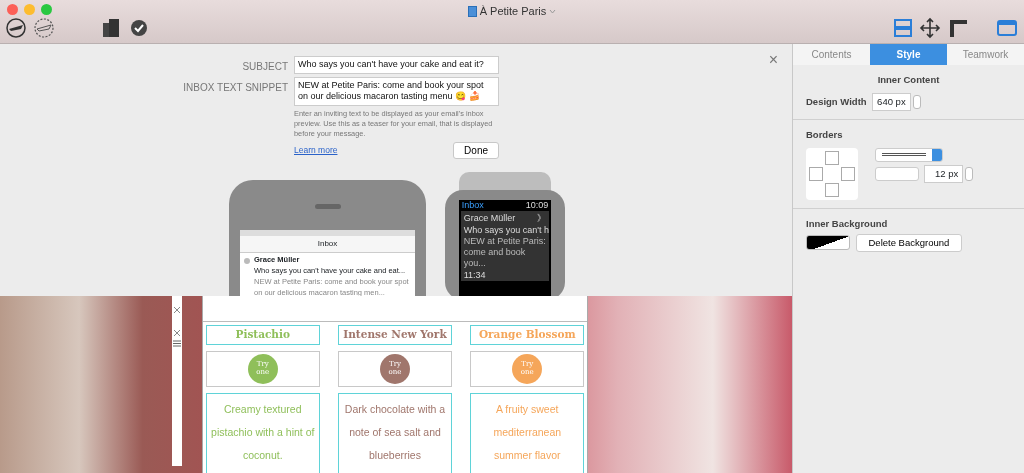 The width and height of the screenshot is (1024, 473). I want to click on done-button: Done, so click(476, 150).